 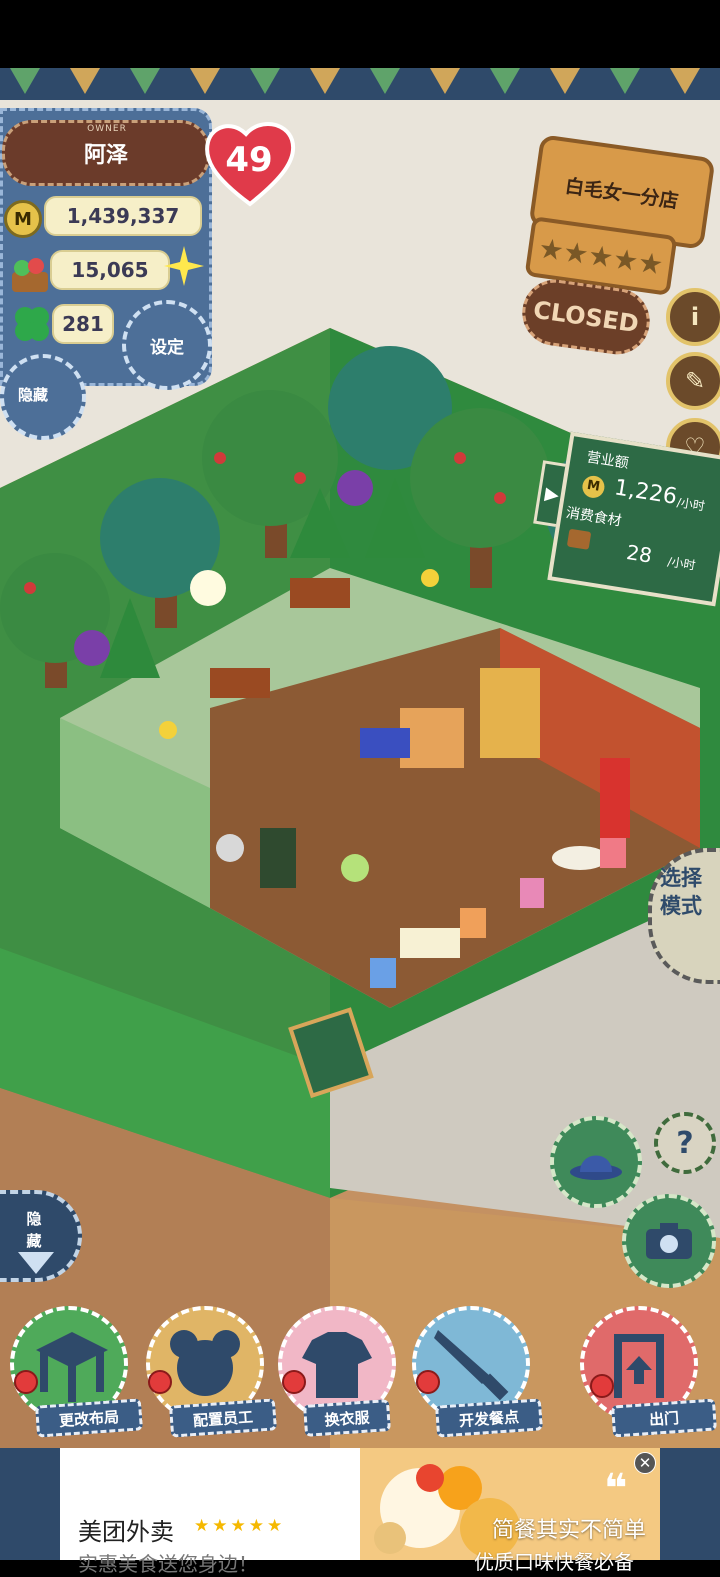 What do you see at coordinates (693, 381) in the screenshot?
I see `recipe-book-button: ✎` at bounding box center [693, 381].